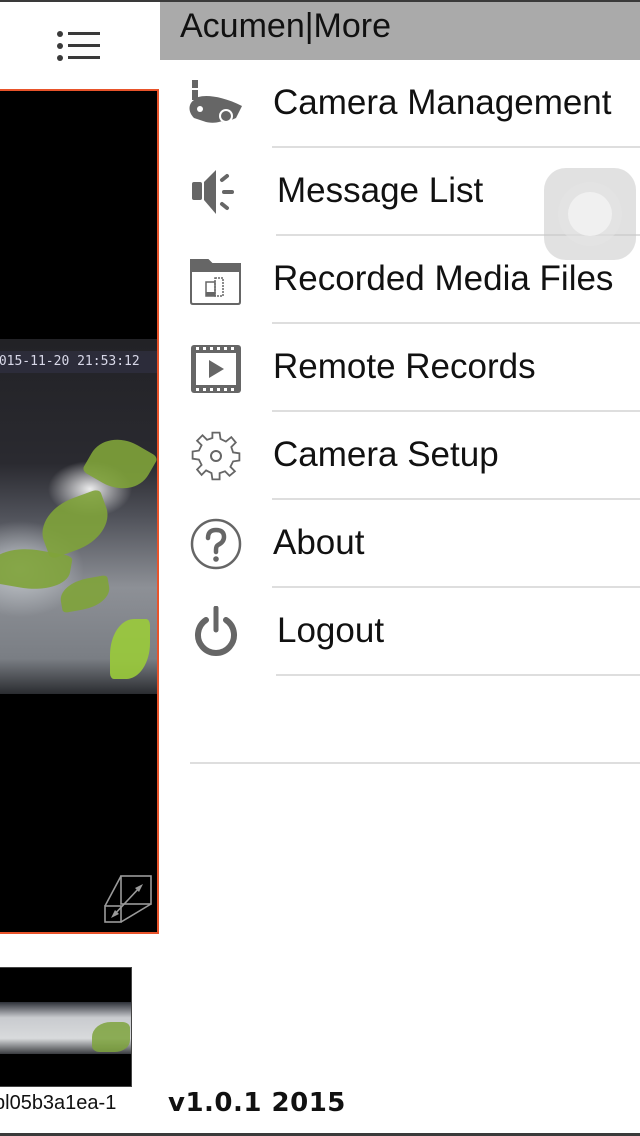 Image resolution: width=640 pixels, height=1136 pixels. What do you see at coordinates (443, 278) in the screenshot?
I see `menu-label: Recorded Media Files` at bounding box center [443, 278].